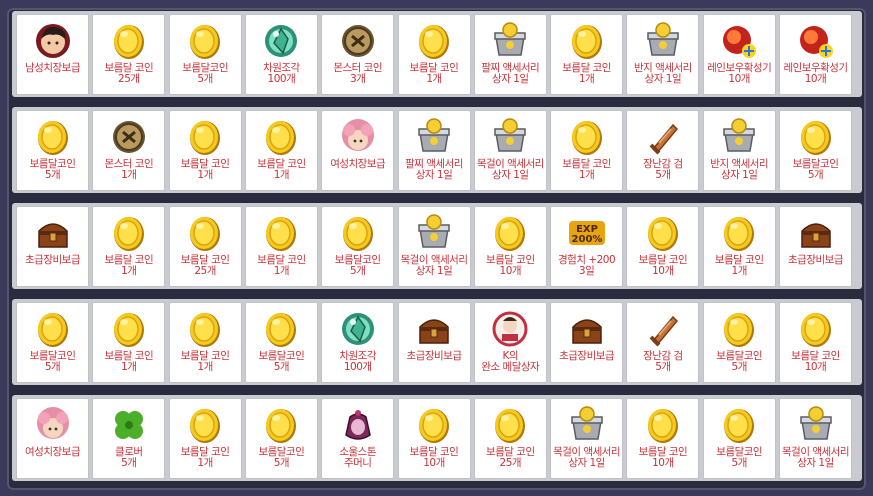 Image resolution: width=873 pixels, height=496 pixels. What do you see at coordinates (281, 73) in the screenshot?
I see `reward-label: 차원조각 100개` at bounding box center [281, 73].